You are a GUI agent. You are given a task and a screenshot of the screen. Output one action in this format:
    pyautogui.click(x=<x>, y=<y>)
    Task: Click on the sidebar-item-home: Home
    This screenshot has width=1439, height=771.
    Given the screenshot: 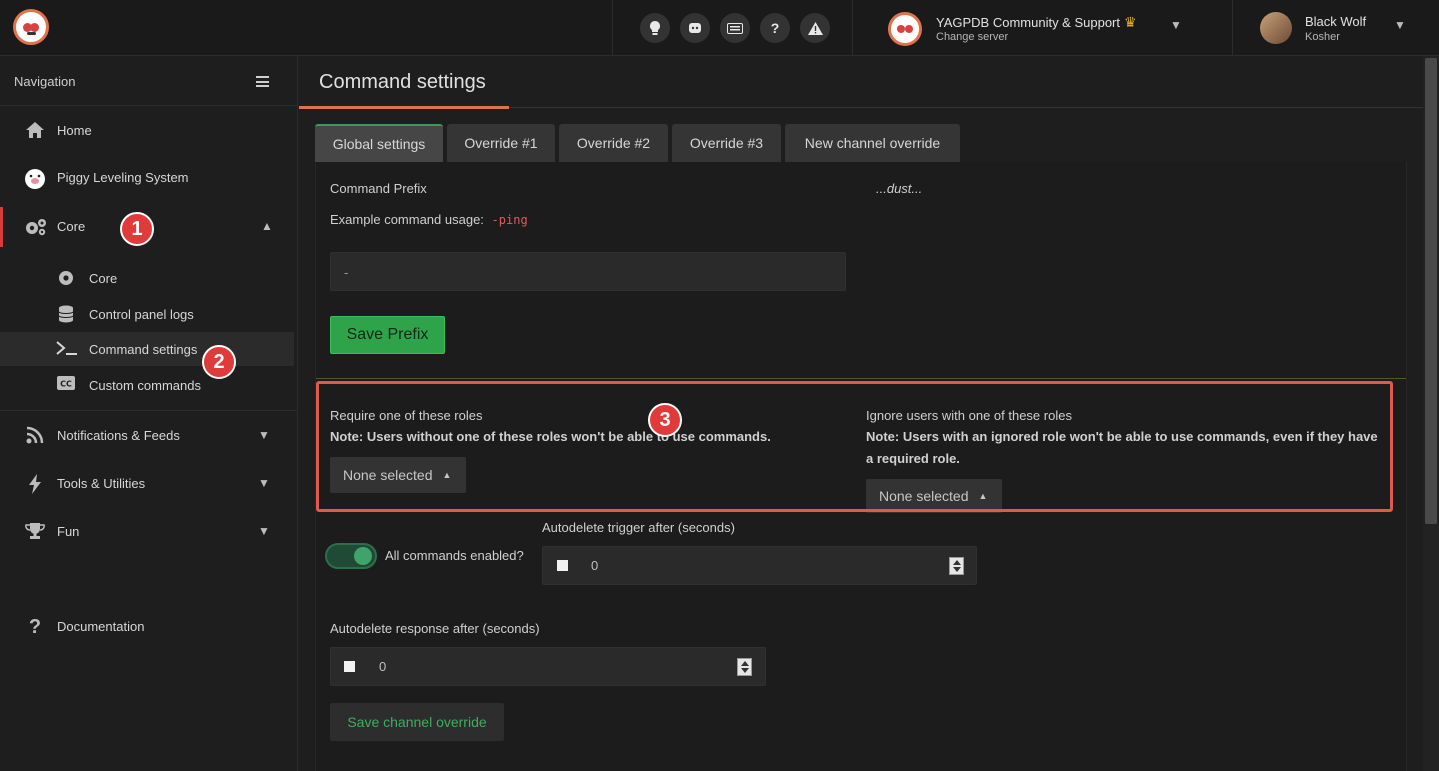 What is the action you would take?
    pyautogui.click(x=149, y=131)
    